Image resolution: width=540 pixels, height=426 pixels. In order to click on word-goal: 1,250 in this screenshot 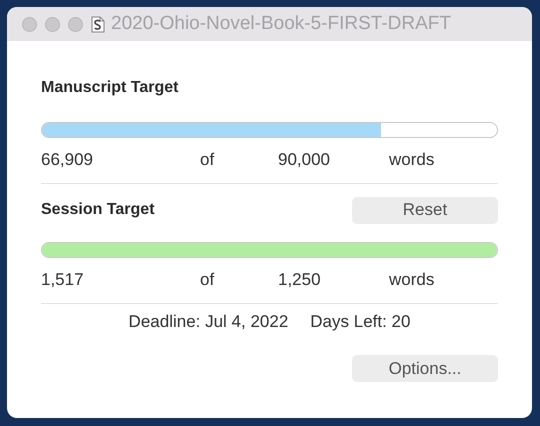, I will do `click(300, 280)`.